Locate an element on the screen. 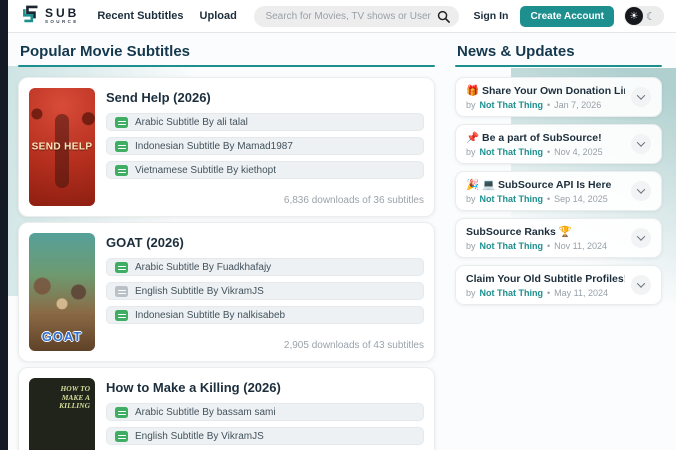 The width and height of the screenshot is (676, 450). poster-title-text: GOAT is located at coordinates (62, 336).